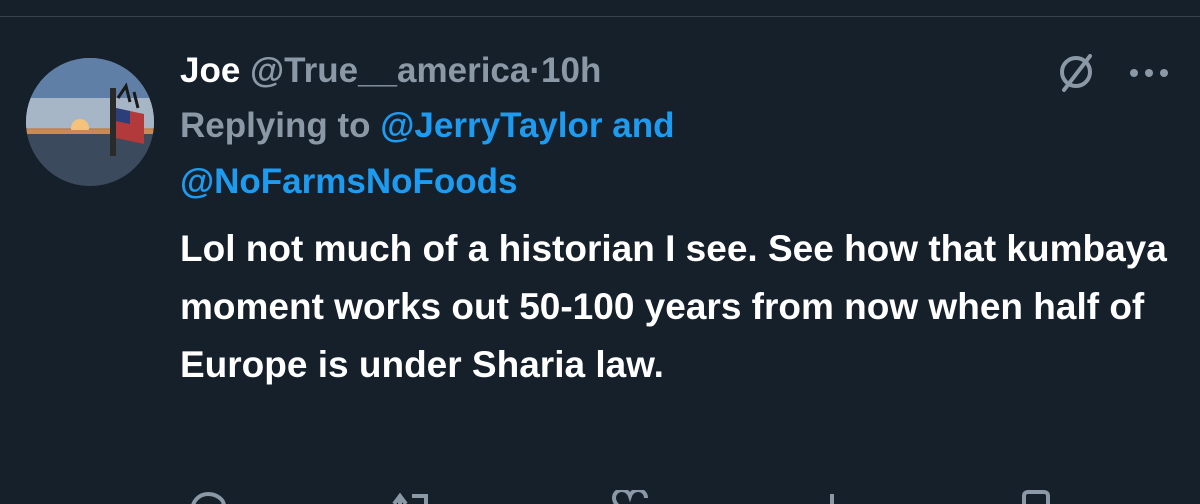 Image resolution: width=1200 pixels, height=504 pixels. What do you see at coordinates (275, 125) in the screenshot?
I see `replying-to-label: Replying to` at bounding box center [275, 125].